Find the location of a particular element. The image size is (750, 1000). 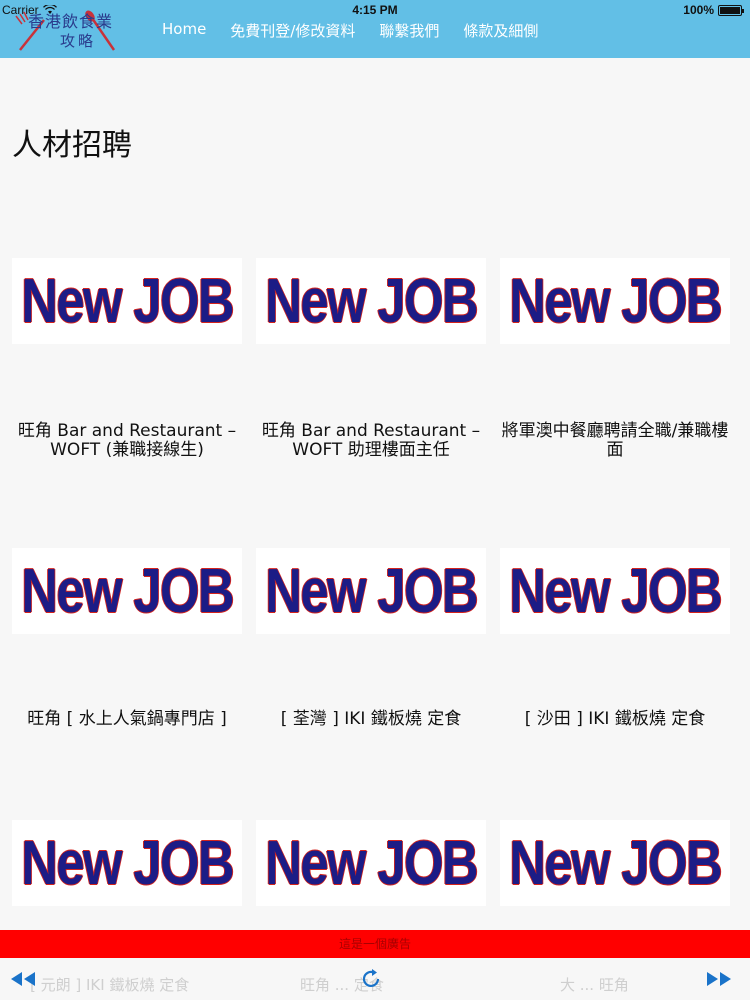

logo-subtitle: 攻略 is located at coordinates (78, 41).